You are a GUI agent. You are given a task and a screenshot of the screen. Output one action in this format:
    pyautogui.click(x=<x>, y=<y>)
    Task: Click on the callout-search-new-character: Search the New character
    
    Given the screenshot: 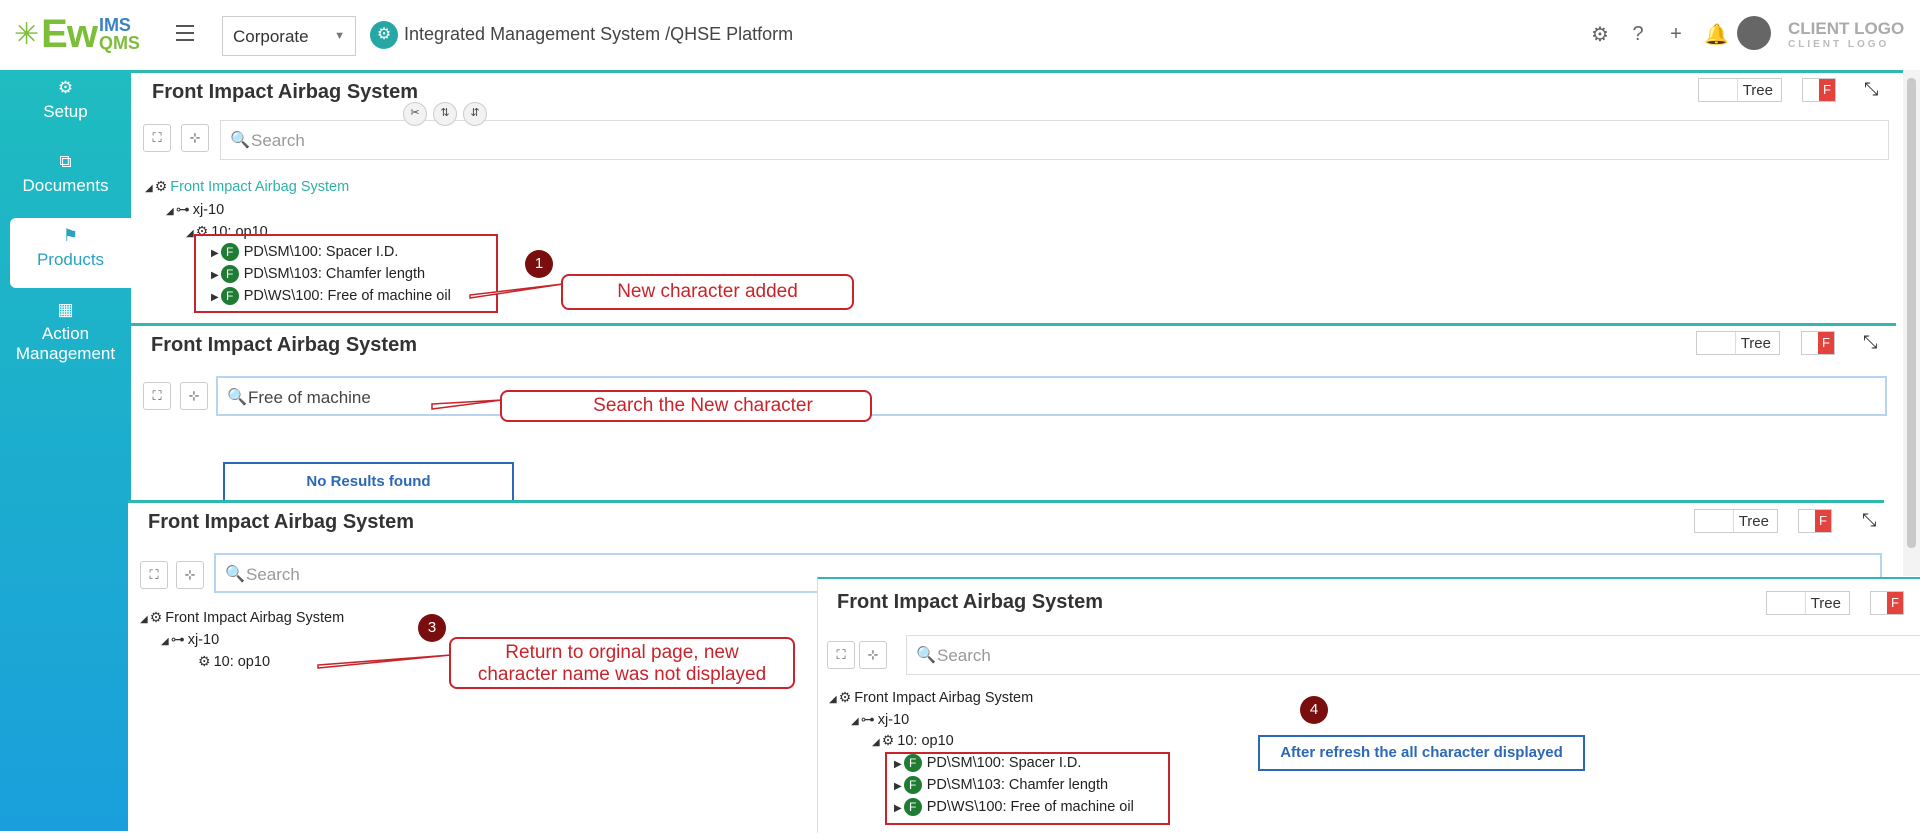 What is the action you would take?
    pyautogui.click(x=686, y=406)
    